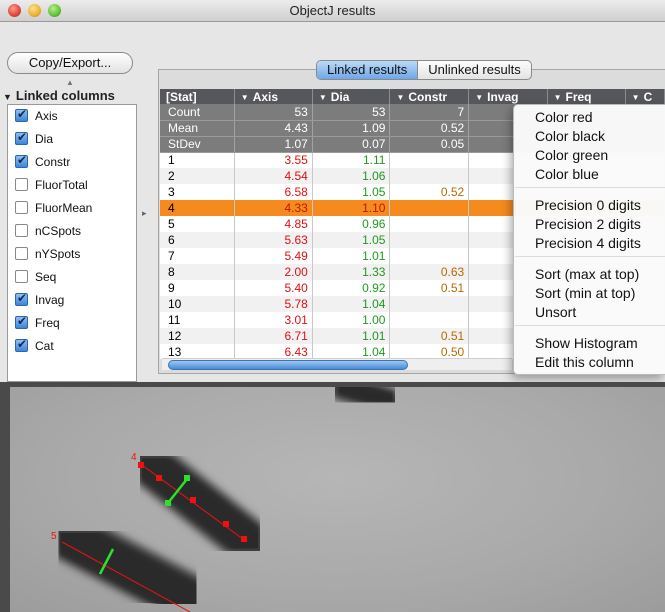 This screenshot has height=612, width=665. I want to click on menu-item: Color red, so click(564, 117).